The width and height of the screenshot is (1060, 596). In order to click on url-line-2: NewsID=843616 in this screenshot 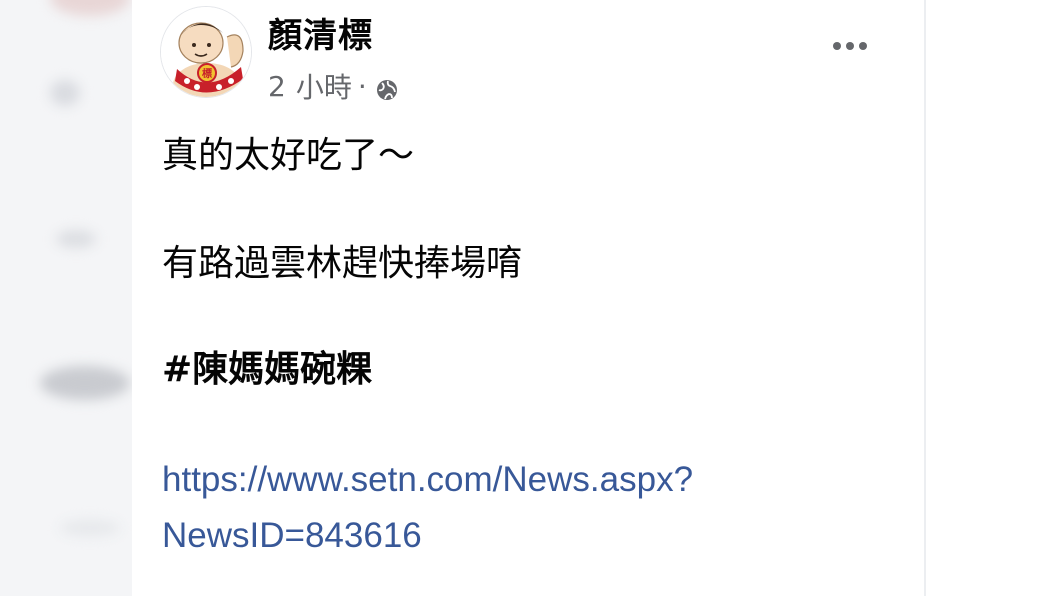, I will do `click(292, 535)`.